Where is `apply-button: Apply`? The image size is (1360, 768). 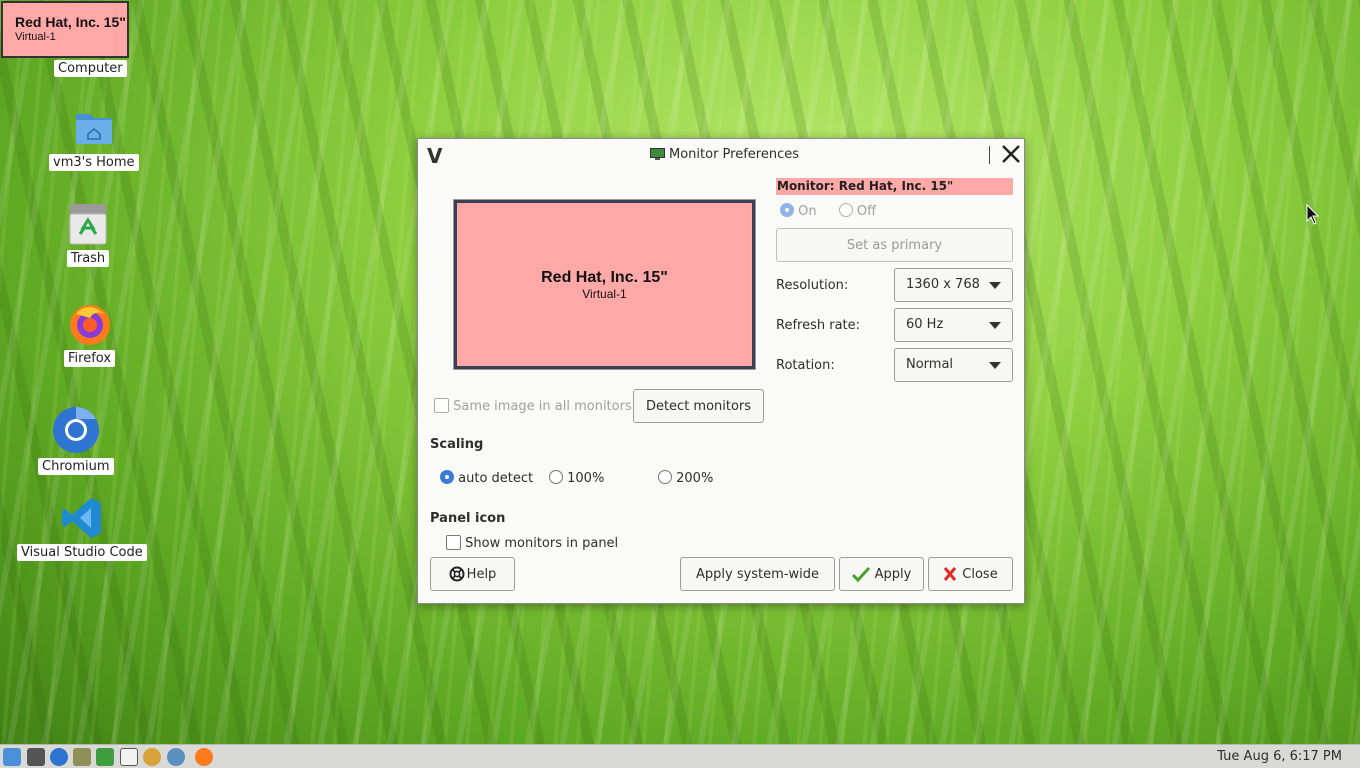 apply-button: Apply is located at coordinates (881, 574).